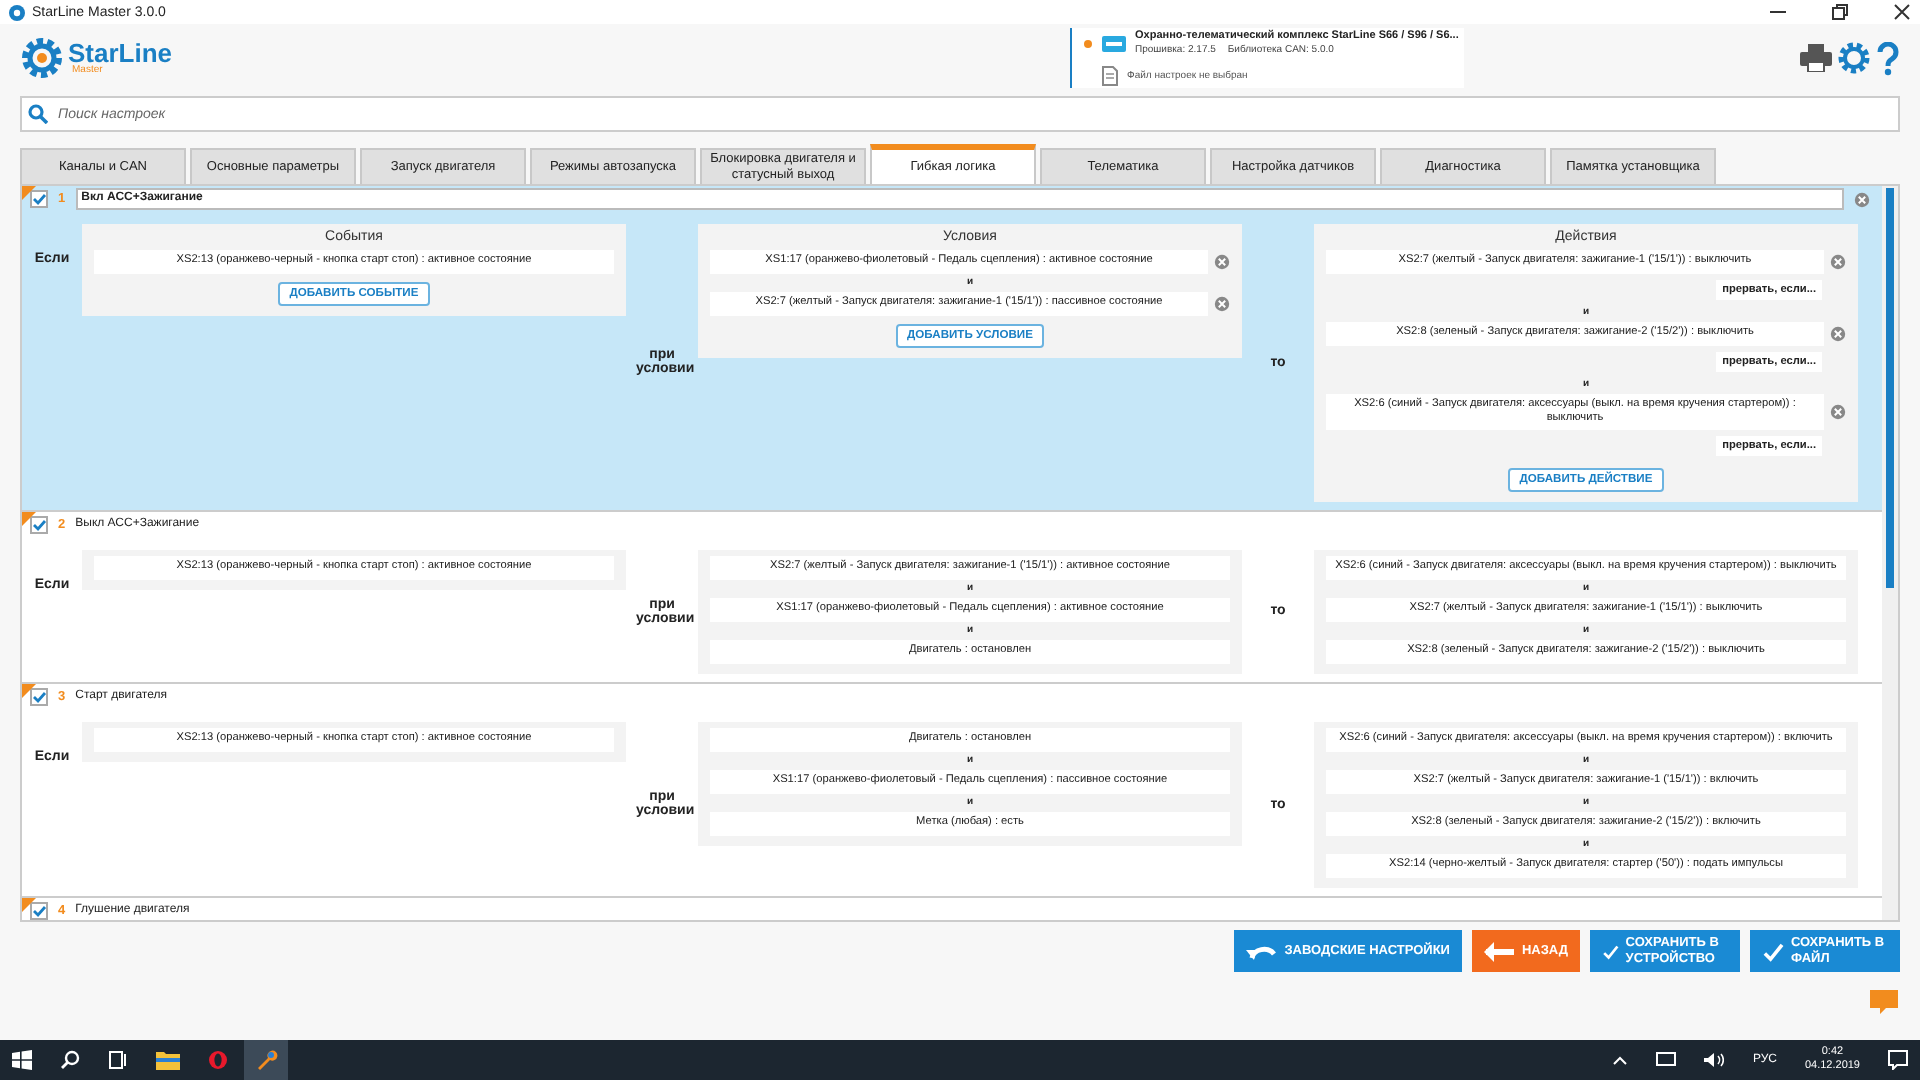  What do you see at coordinates (1773, 951) in the screenshot?
I see `check-icon` at bounding box center [1773, 951].